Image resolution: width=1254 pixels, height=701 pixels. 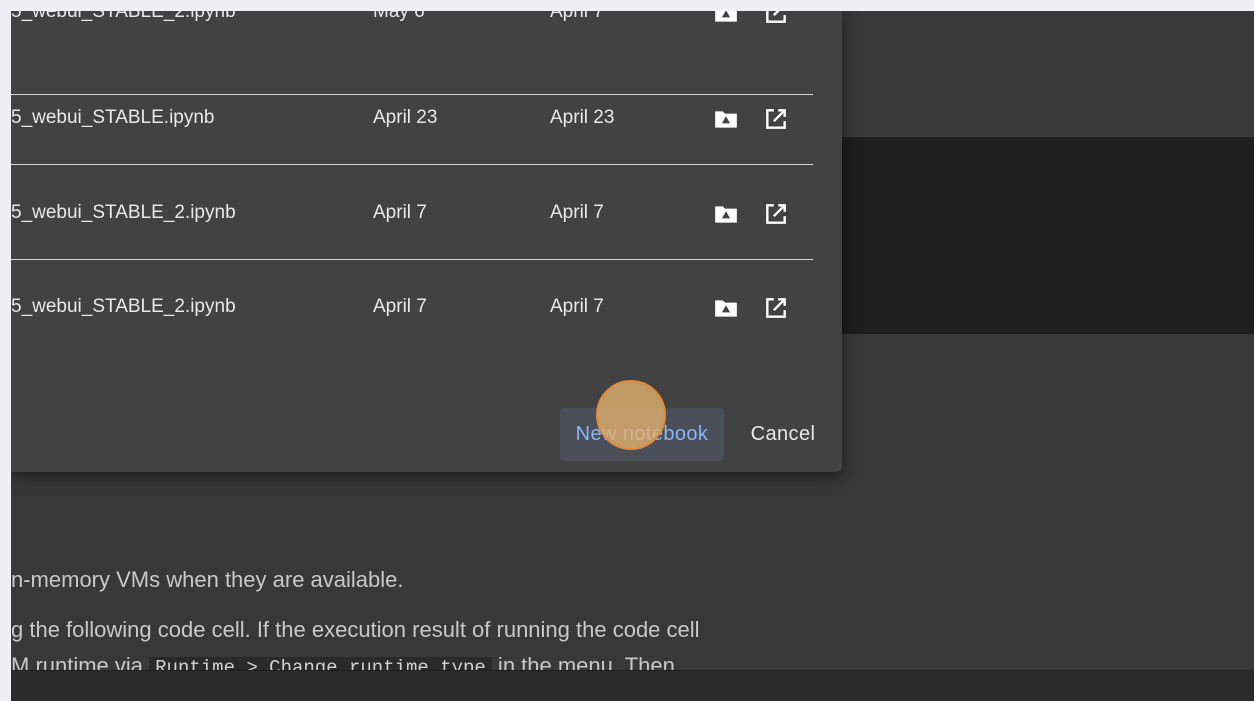 What do you see at coordinates (207, 579) in the screenshot?
I see `notebook-text-line: n-memory VMs when they are available.` at bounding box center [207, 579].